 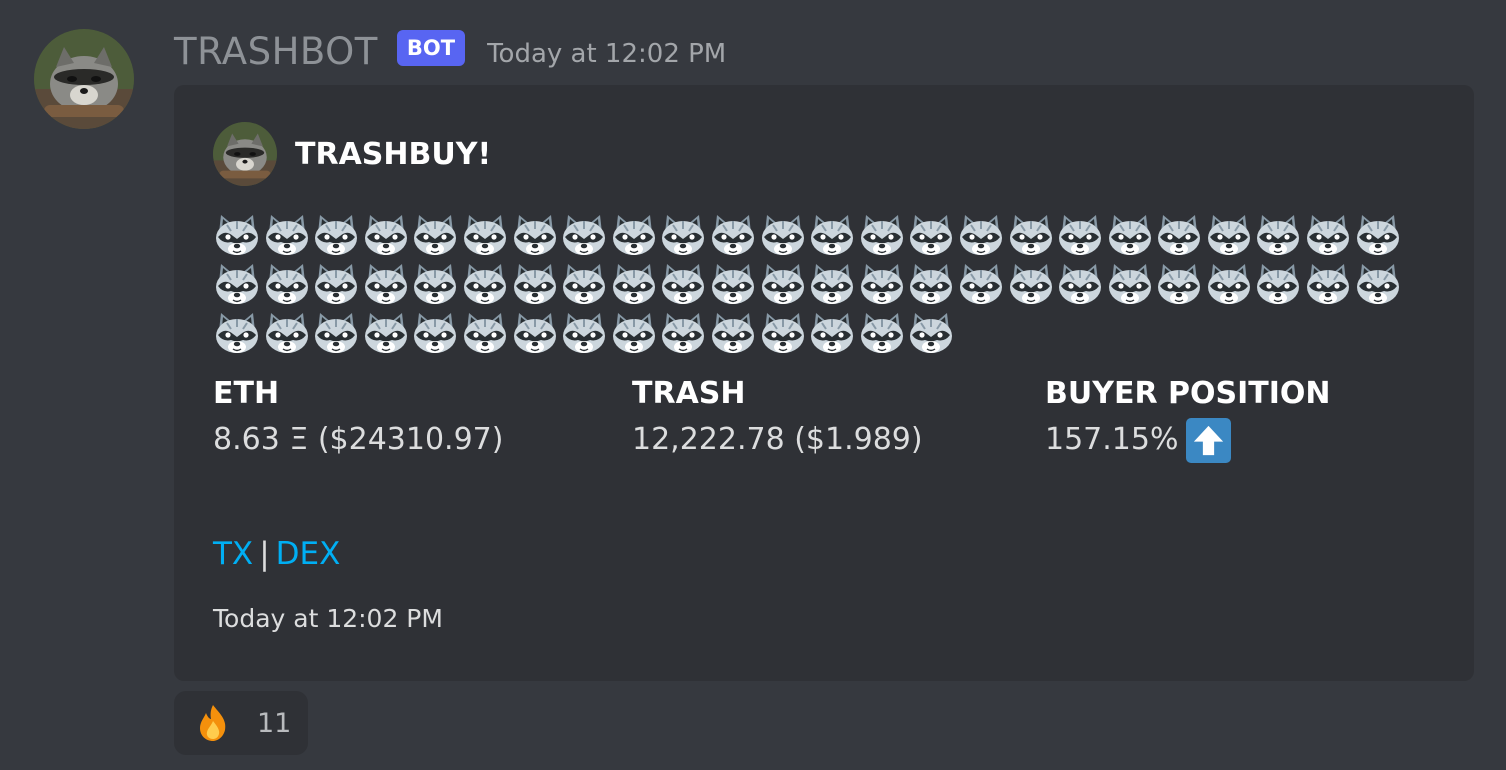 I want to click on embed-author-icon, so click(x=245, y=154).